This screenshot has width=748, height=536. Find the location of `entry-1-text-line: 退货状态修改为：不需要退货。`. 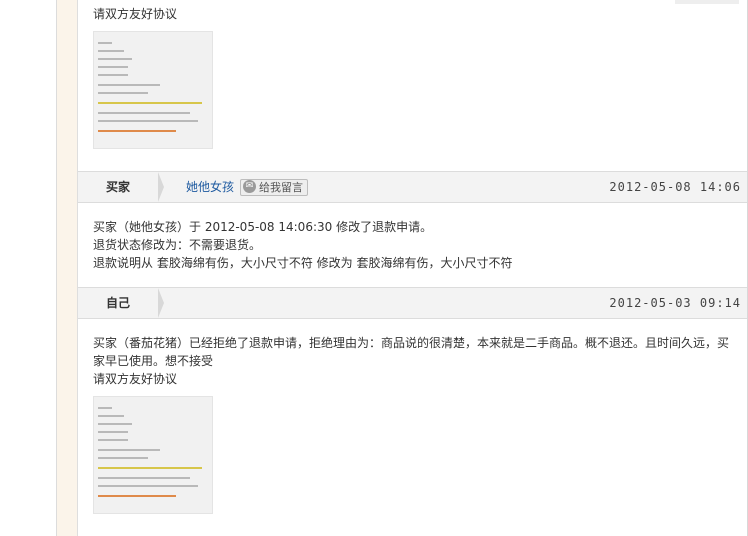

entry-1-text-line: 退货状态修改为：不需要退货。 is located at coordinates (177, 245).